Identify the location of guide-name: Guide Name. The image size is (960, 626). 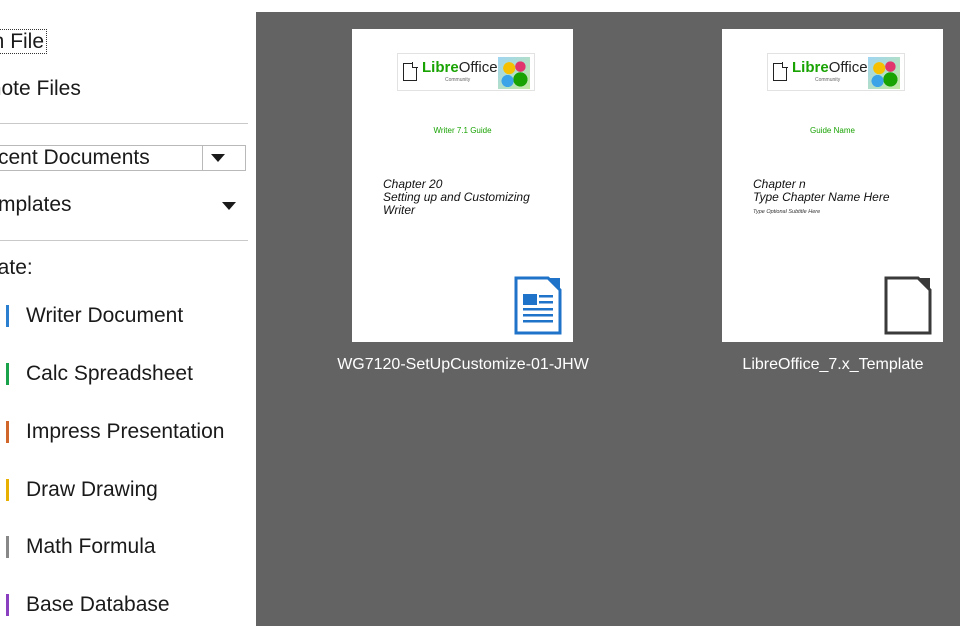
(832, 130).